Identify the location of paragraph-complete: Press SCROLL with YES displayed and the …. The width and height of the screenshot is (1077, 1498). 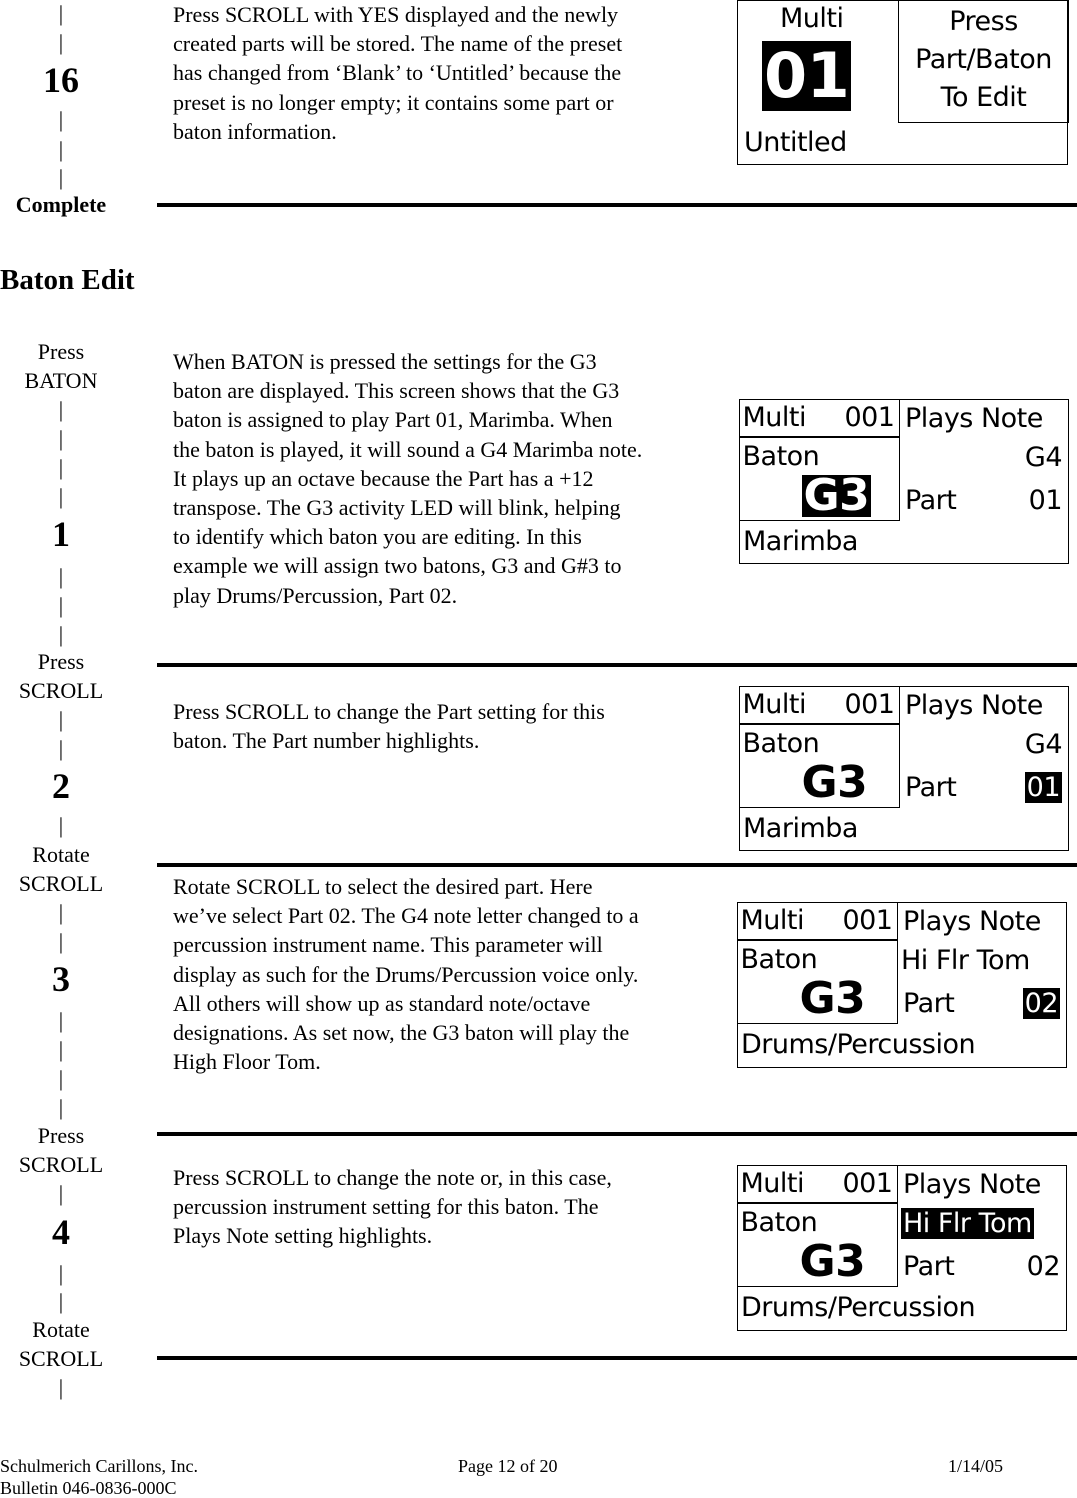
(398, 73).